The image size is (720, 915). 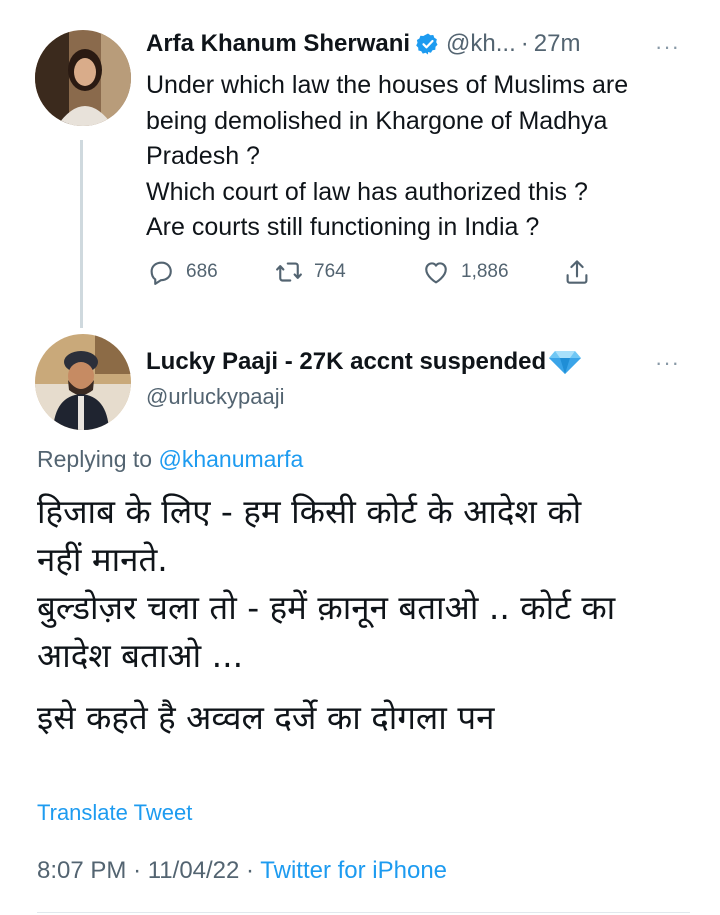 I want to click on verified-badge-icon, so click(x=427, y=44).